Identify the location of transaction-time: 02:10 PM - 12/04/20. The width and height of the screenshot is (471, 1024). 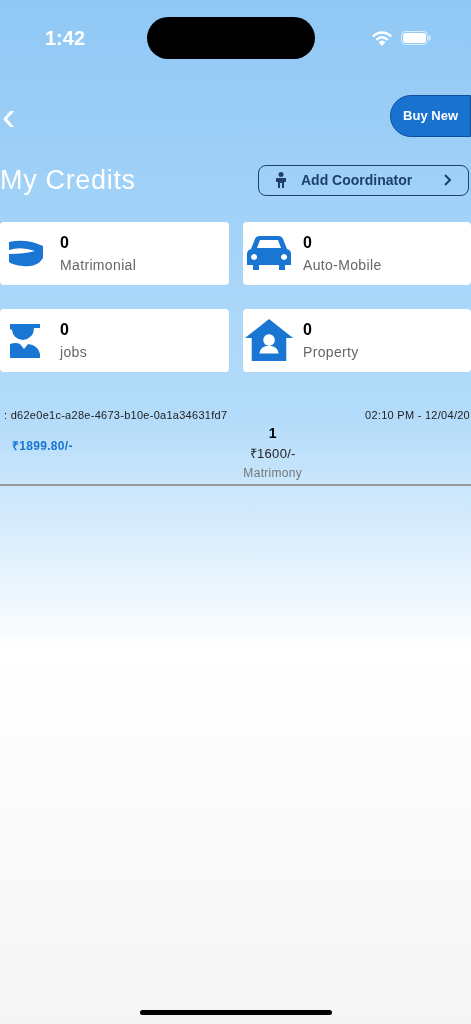
(417, 415).